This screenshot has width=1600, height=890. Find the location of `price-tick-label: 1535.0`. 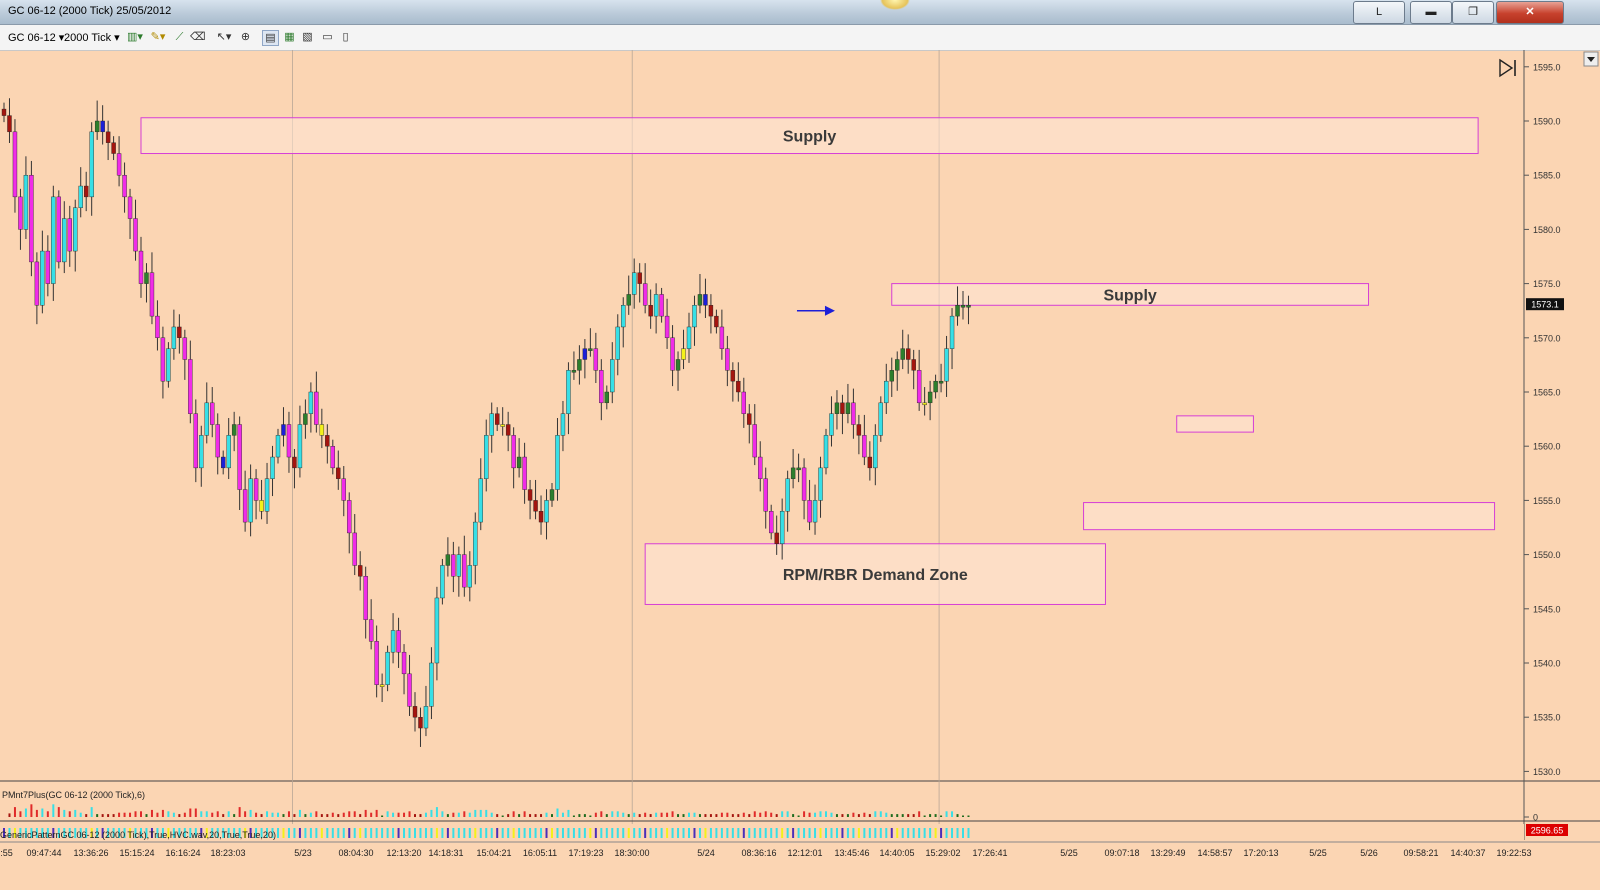

price-tick-label: 1535.0 is located at coordinates (1547, 718).